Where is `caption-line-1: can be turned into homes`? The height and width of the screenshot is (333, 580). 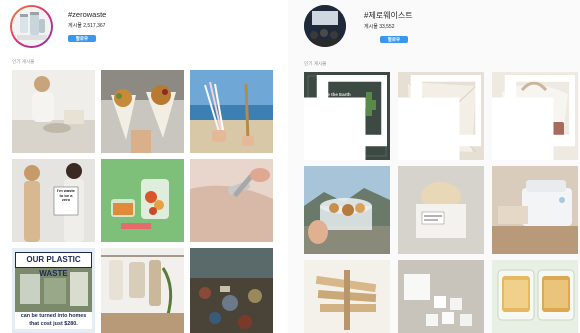 caption-line-1: can be turned into homes is located at coordinates (53, 316).